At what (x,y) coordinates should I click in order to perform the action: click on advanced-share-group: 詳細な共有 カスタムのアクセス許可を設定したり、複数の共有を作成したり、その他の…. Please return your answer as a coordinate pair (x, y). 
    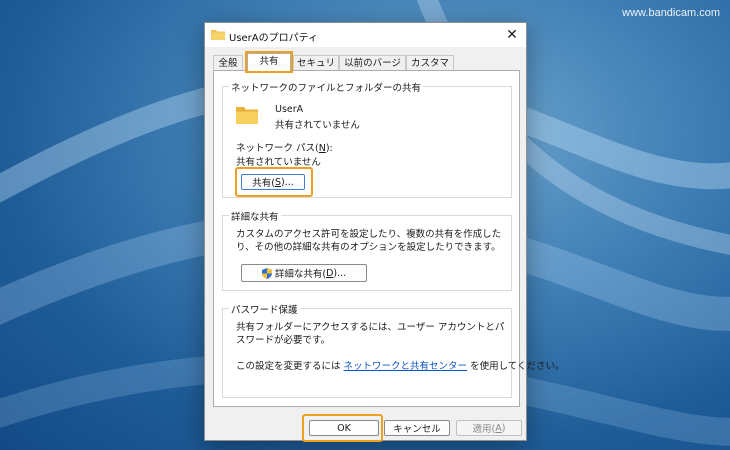
    Looking at the image, I should click on (367, 250).